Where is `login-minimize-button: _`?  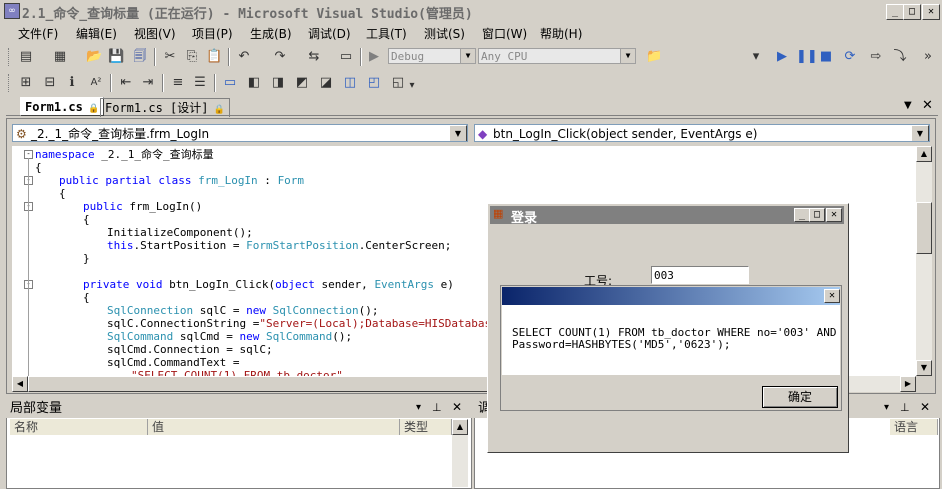
login-minimize-button: _ is located at coordinates (802, 215).